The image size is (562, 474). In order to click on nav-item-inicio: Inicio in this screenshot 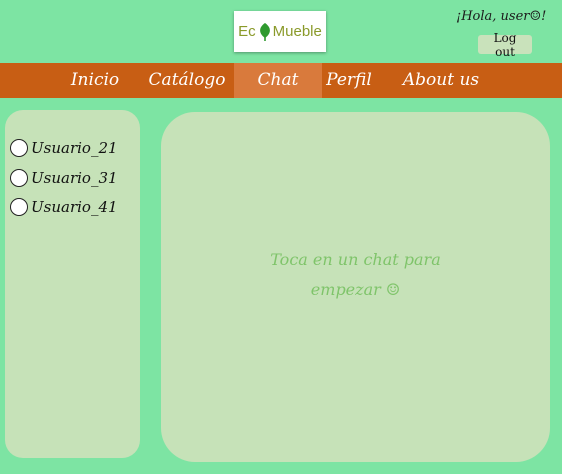, I will do `click(95, 80)`.